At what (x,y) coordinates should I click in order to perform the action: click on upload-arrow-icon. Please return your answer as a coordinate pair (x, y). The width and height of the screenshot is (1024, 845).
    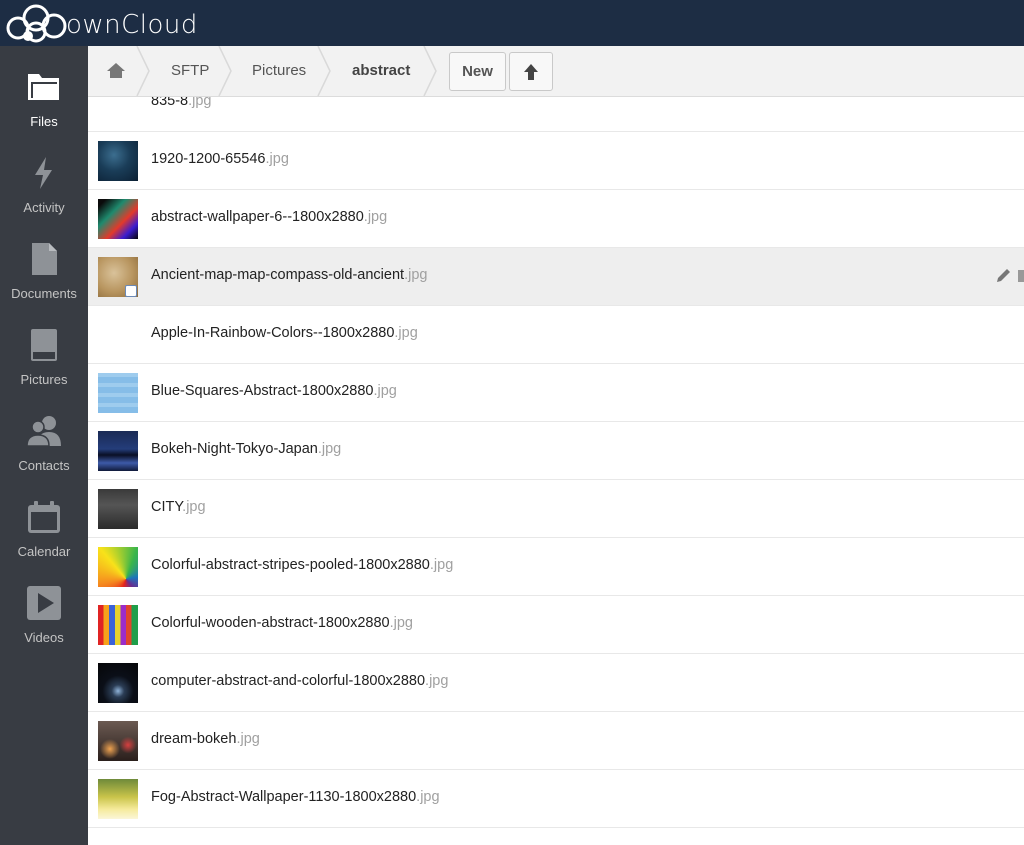
    Looking at the image, I should click on (531, 72).